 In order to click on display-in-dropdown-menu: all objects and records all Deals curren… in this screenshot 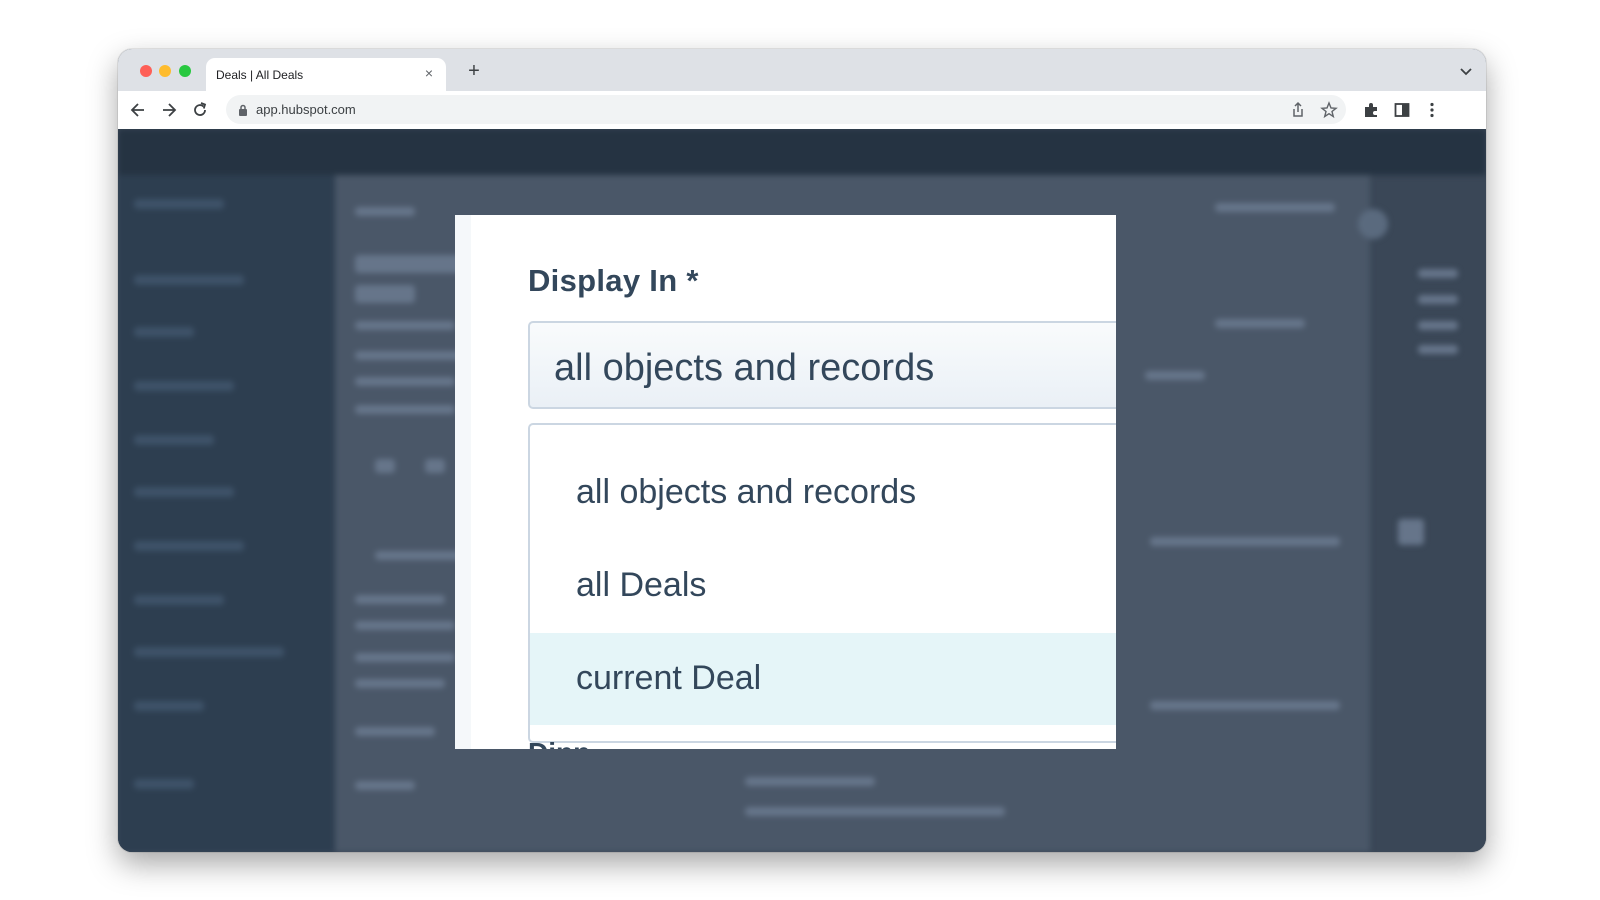, I will do `click(822, 583)`.